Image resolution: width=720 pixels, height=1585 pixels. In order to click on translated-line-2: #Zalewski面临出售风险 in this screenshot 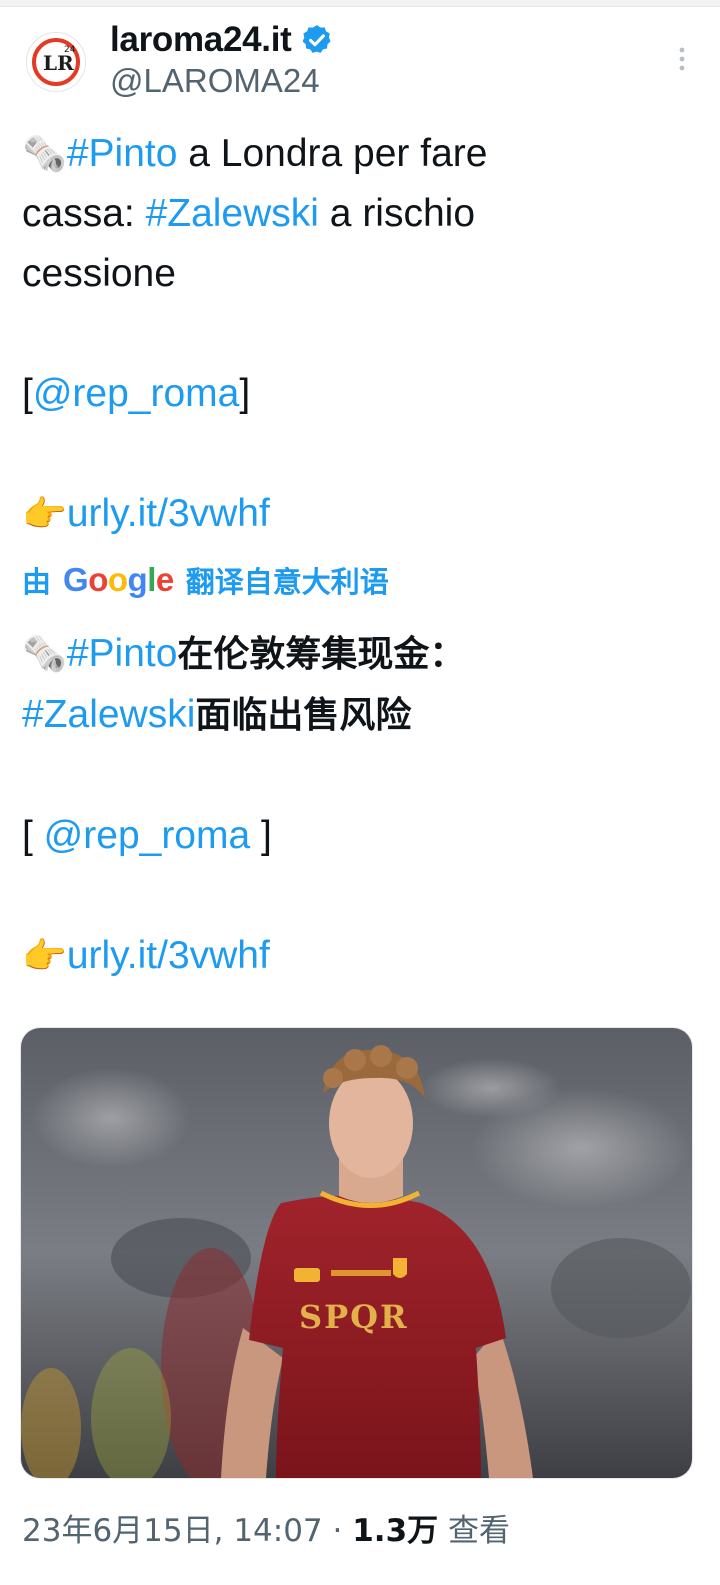, I will do `click(362, 715)`.